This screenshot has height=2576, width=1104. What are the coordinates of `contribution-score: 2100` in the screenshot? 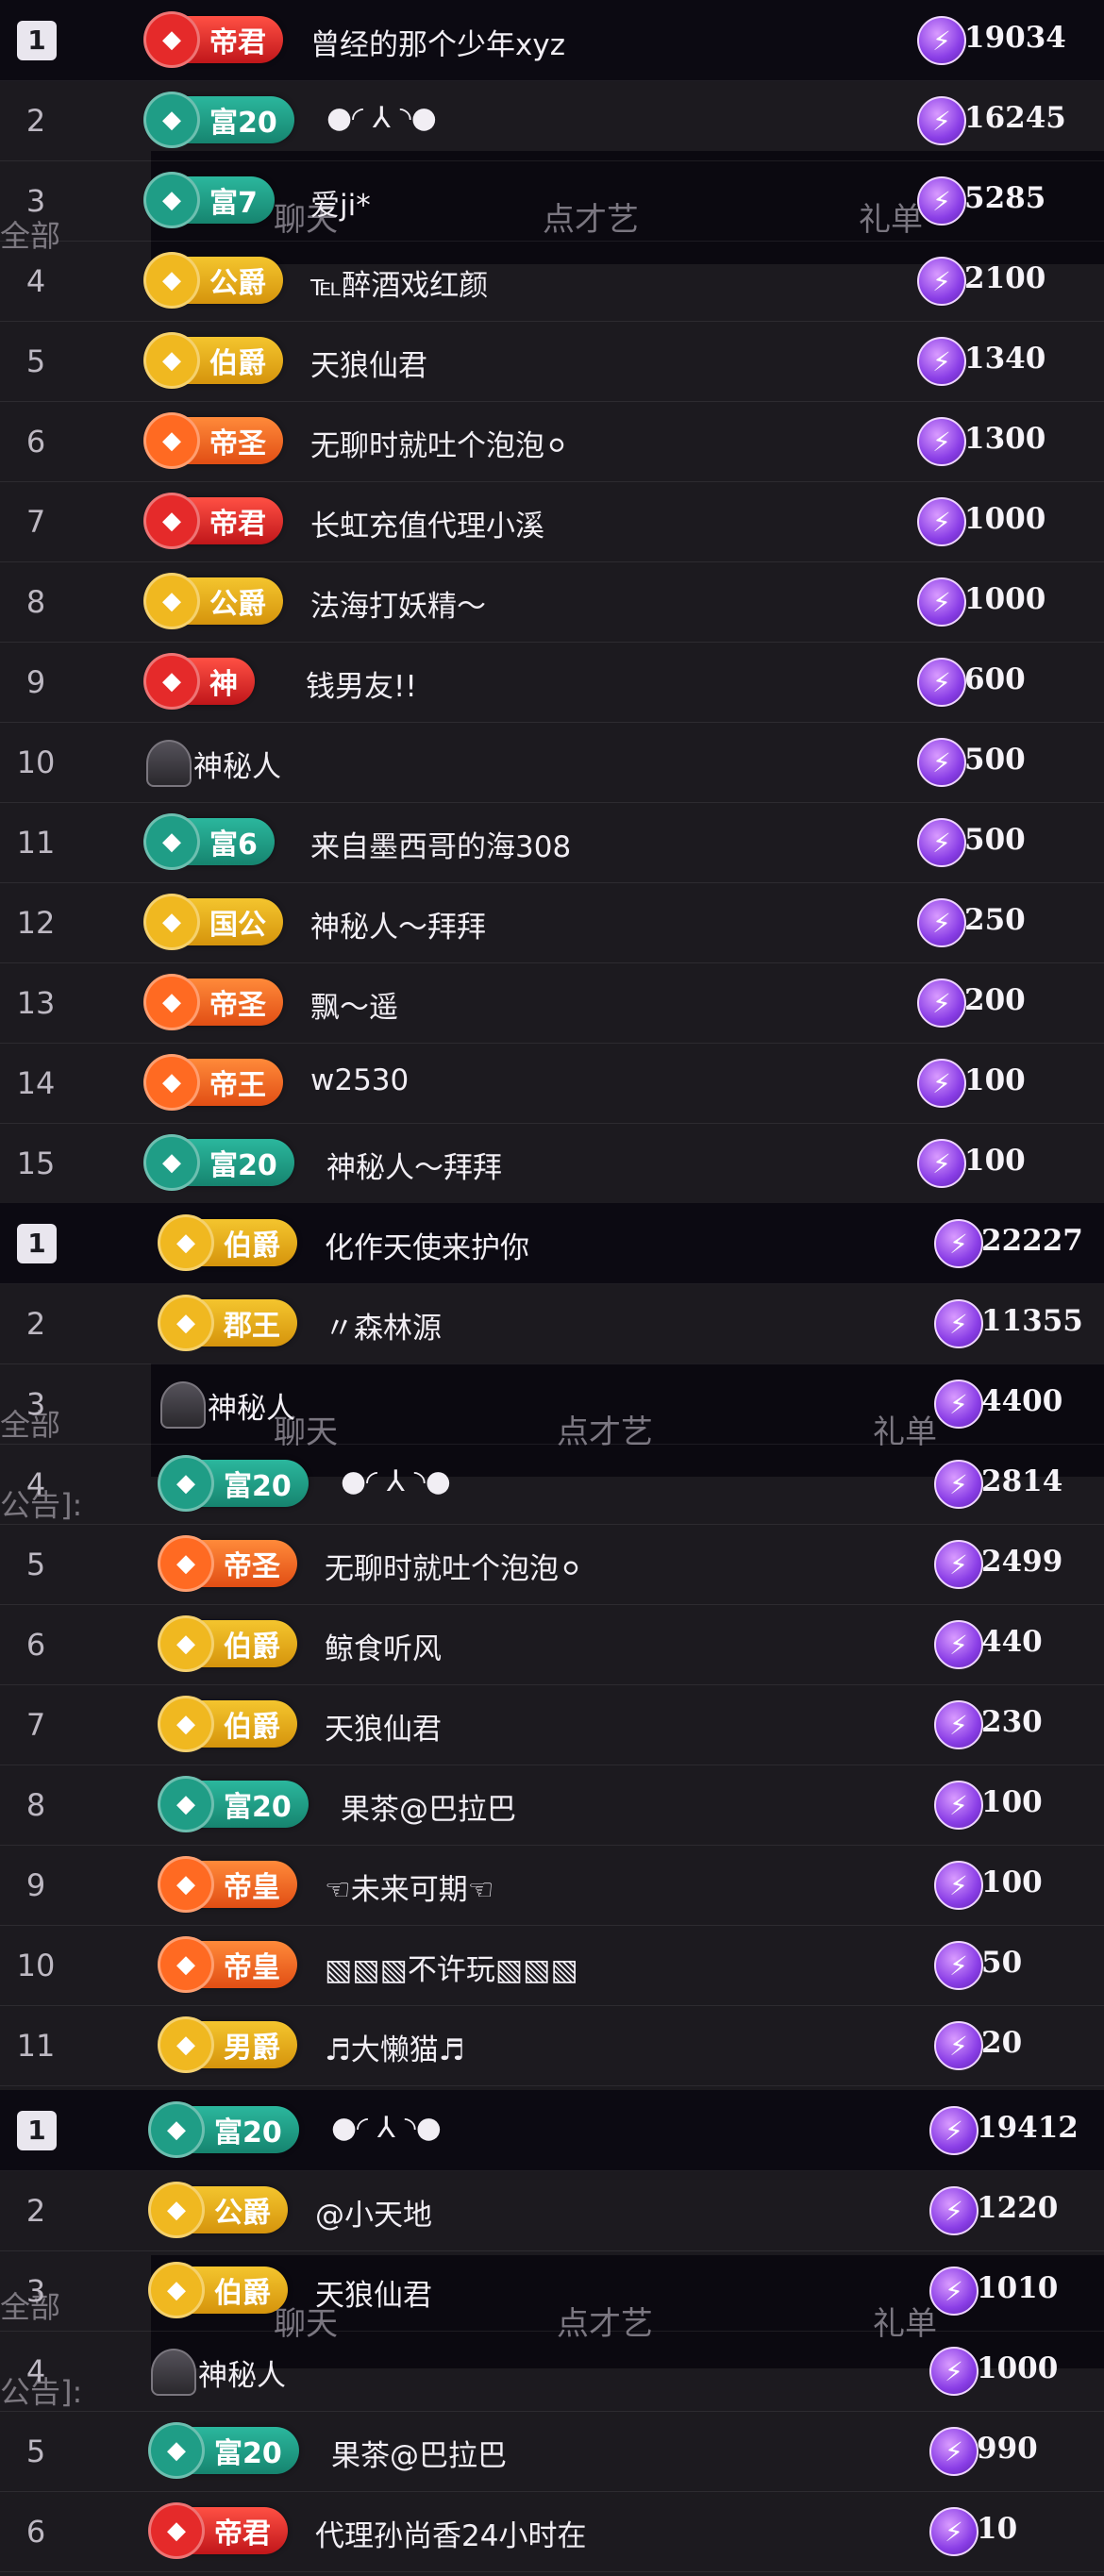 It's located at (1005, 278).